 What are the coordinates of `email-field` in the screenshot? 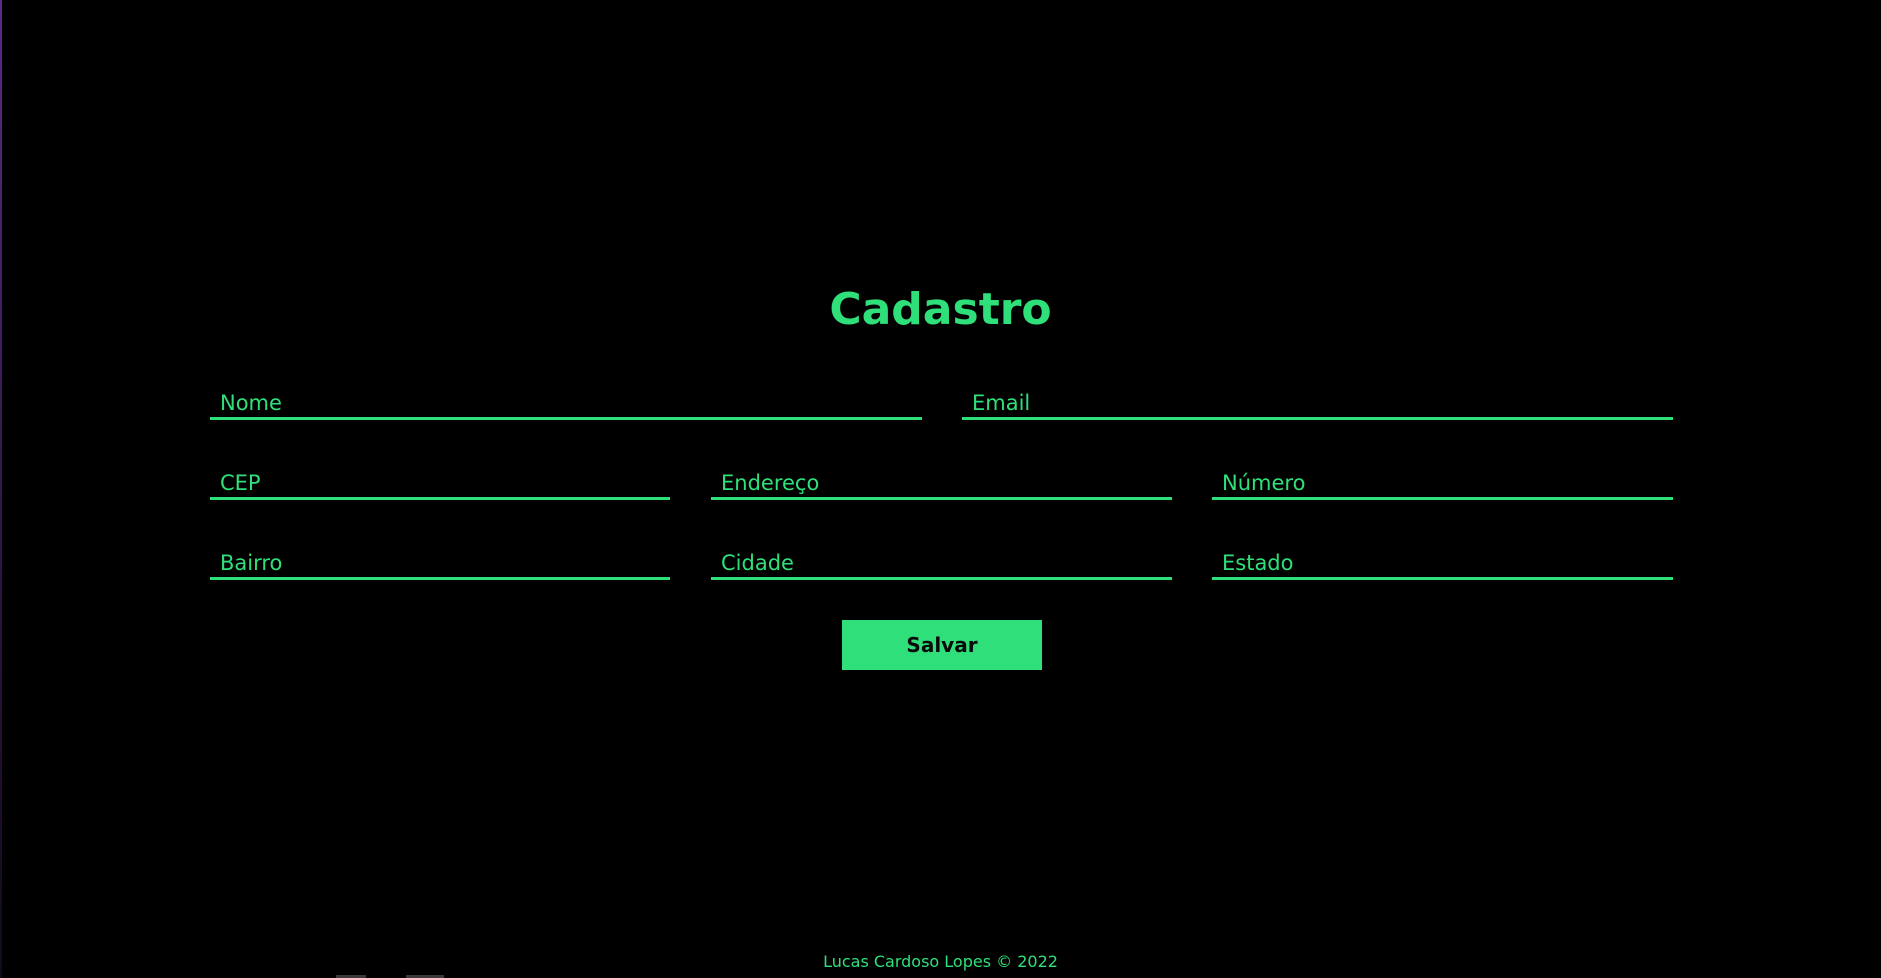 It's located at (1317, 400).